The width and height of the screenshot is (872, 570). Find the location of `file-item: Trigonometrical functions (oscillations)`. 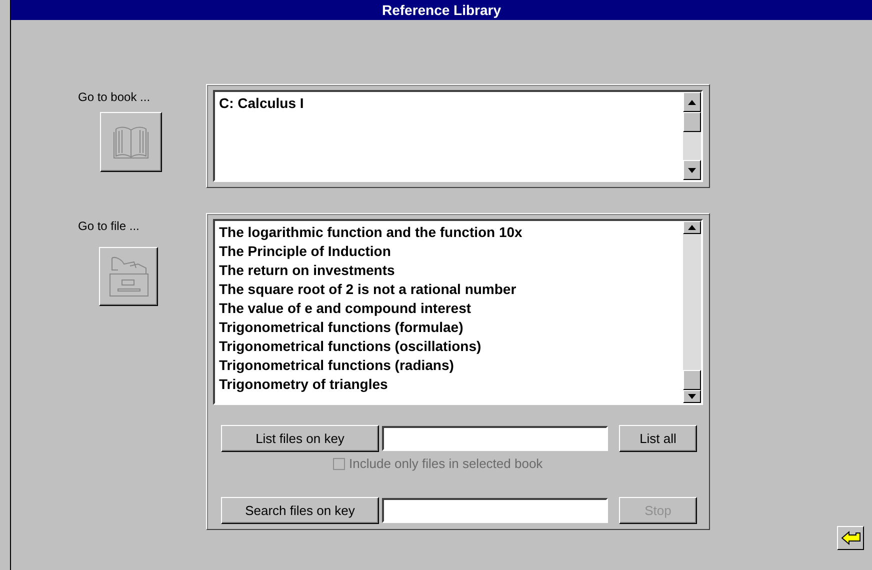

file-item: Trigonometrical functions (oscillations) is located at coordinates (449, 346).